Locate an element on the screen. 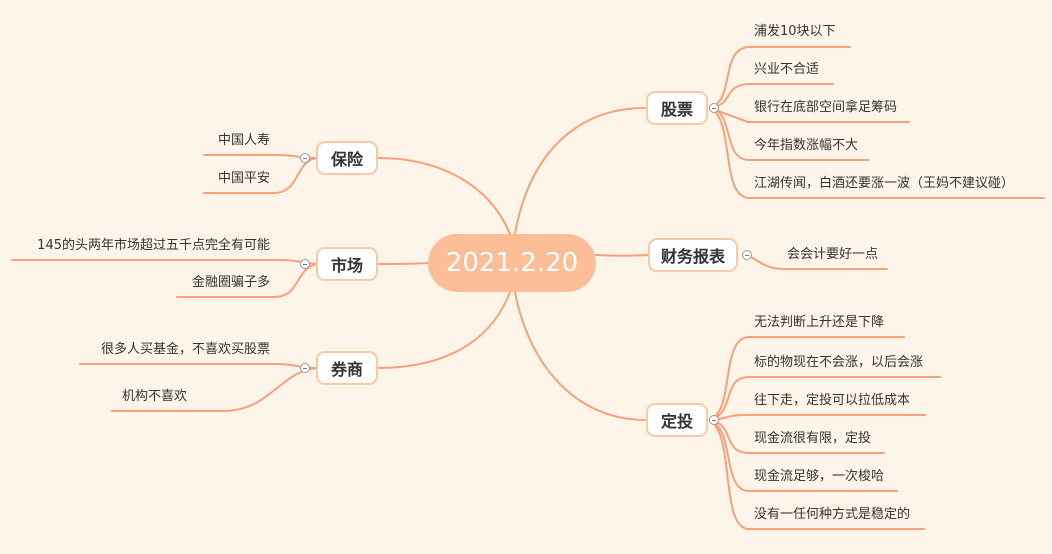 The image size is (1052, 554). branch-dingtou is located at coordinates (580, 356).